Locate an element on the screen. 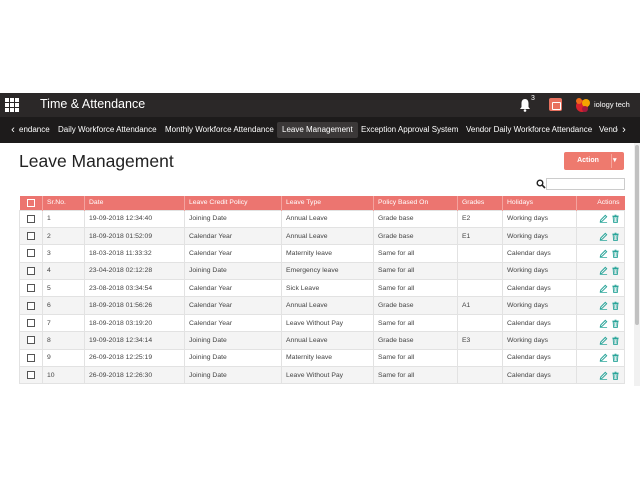 The height and width of the screenshot is (480, 640). nav-item-leave-management: Leave Management is located at coordinates (317, 130).